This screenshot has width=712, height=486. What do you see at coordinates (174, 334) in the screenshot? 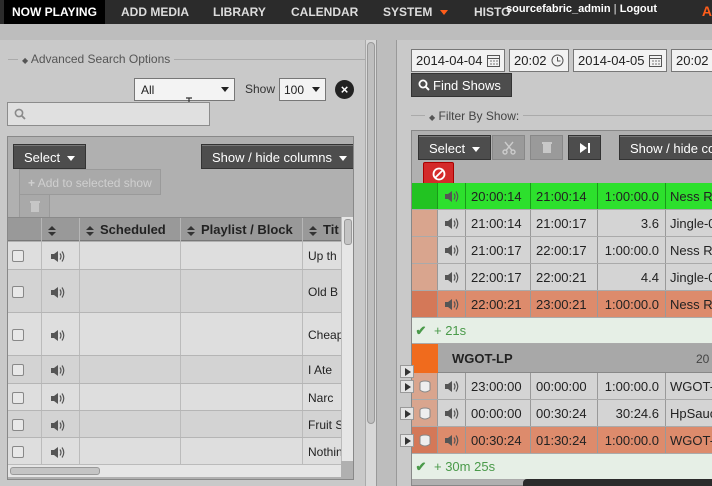
I see `library-row: Cheap` at bounding box center [174, 334].